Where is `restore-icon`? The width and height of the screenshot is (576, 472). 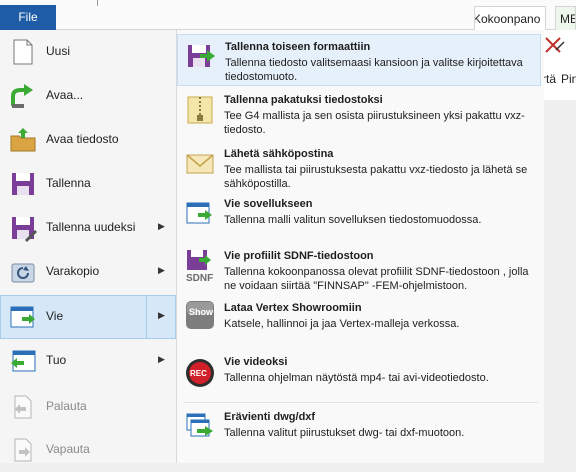 restore-icon is located at coordinates (23, 407).